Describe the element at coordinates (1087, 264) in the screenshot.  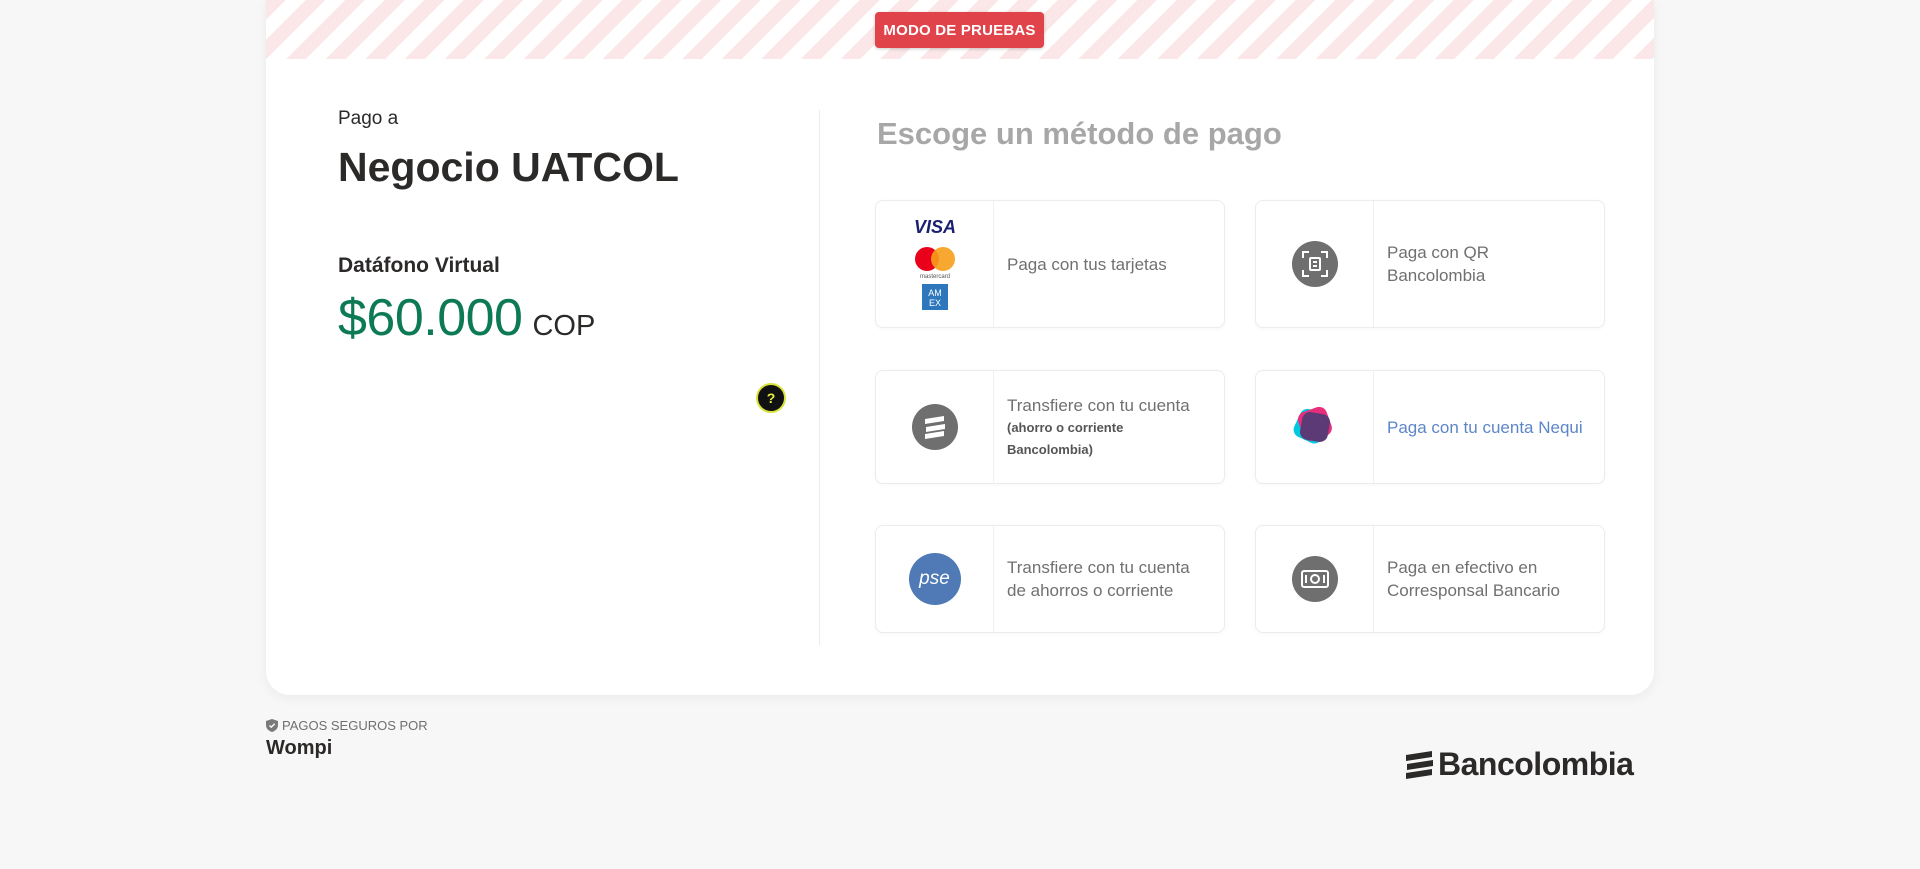
I see `method-cards-label: Paga con tus tarjetas` at that location.